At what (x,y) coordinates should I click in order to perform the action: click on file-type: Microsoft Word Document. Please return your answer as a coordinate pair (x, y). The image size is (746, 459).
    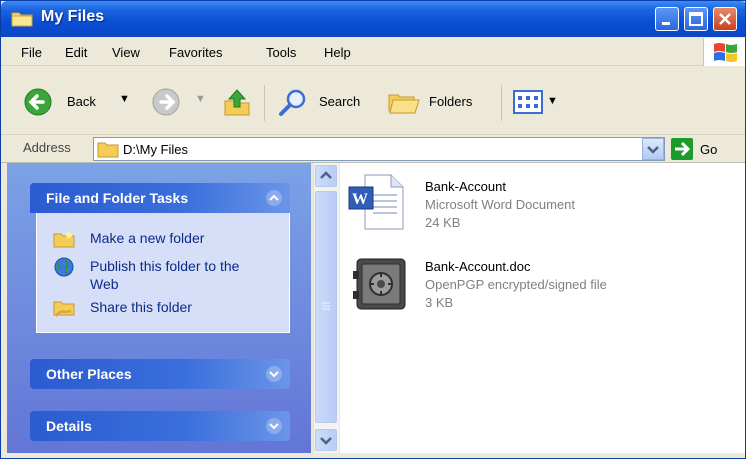
    Looking at the image, I should click on (500, 204).